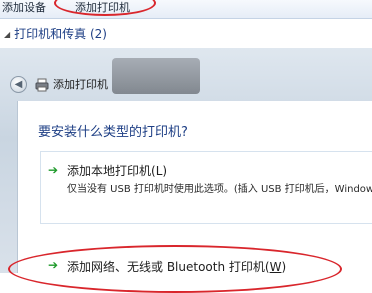 The width and height of the screenshot is (372, 293). Describe the element at coordinates (113, 132) in the screenshot. I see `wizard-question: 要安装什么类型的打印机?` at that location.